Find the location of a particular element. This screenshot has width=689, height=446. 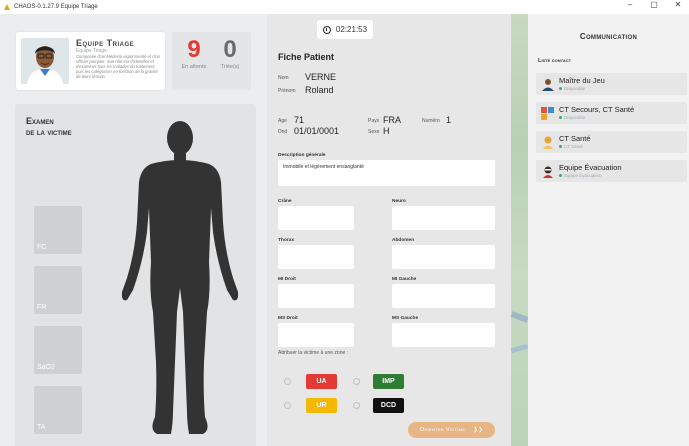

exam-title: Examen de la victime is located at coordinates (49, 127).